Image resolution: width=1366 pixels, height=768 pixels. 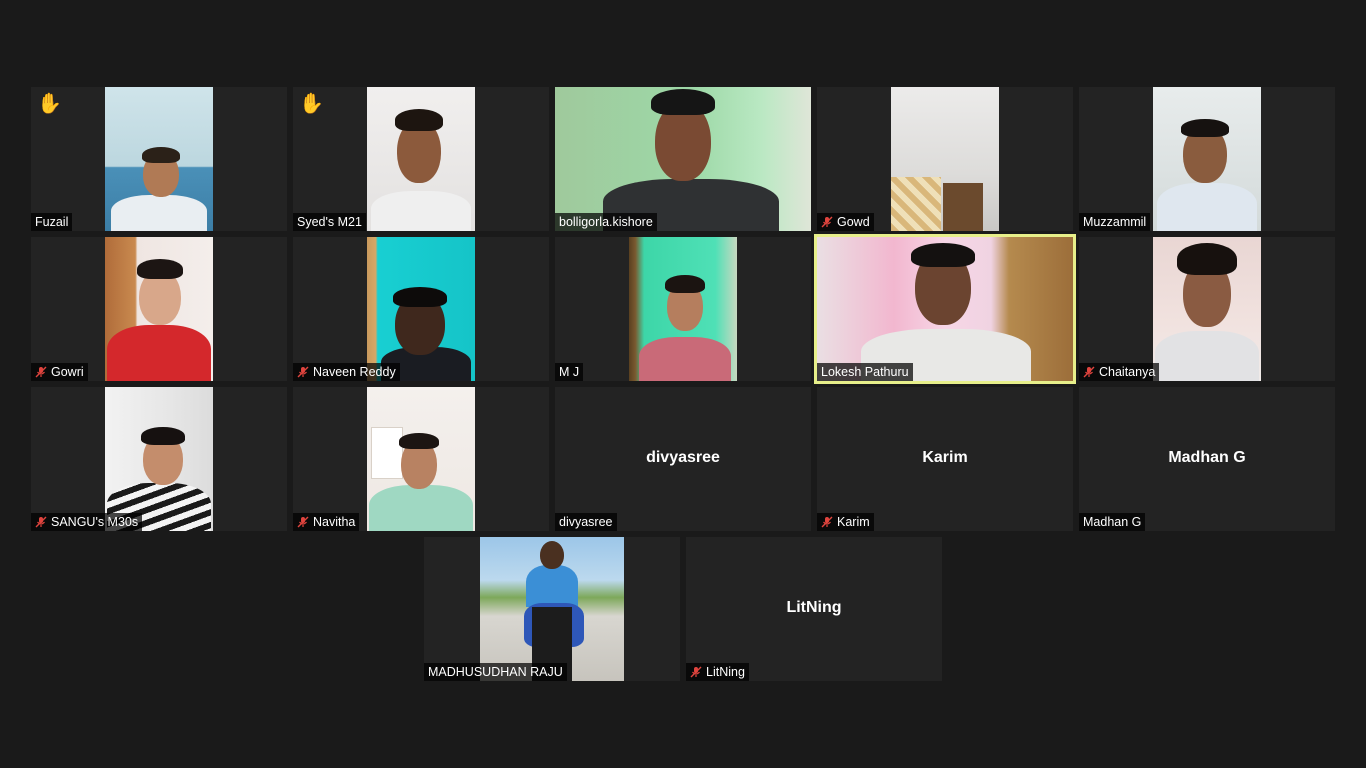 I want to click on name-tag: bolligorla.kishore, so click(x=606, y=222).